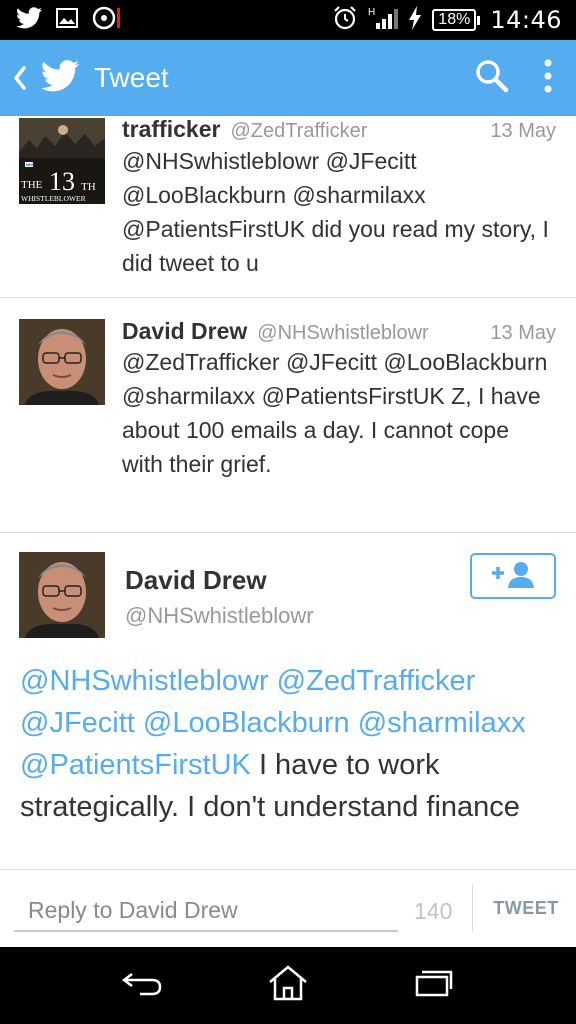 This screenshot has height=1024, width=576. What do you see at coordinates (383, 20) in the screenshot?
I see `signal-icon: H` at bounding box center [383, 20].